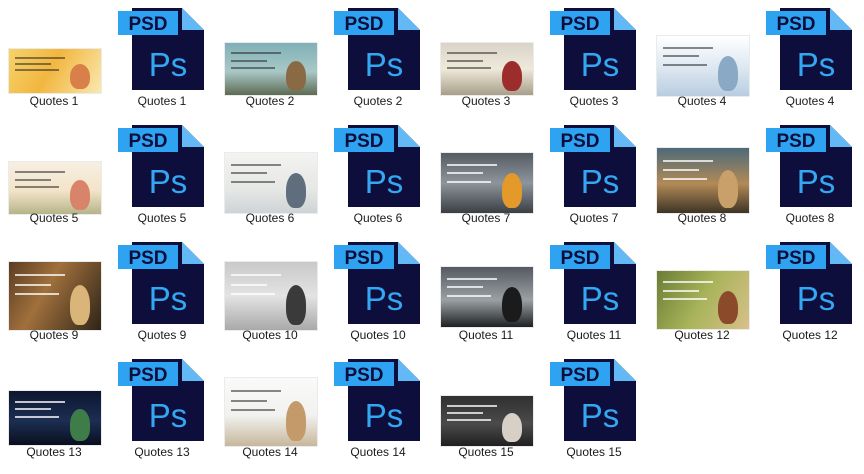  What do you see at coordinates (810, 292) in the screenshot?
I see `psd-file-item: PSD Ps Quotes 12` at bounding box center [810, 292].